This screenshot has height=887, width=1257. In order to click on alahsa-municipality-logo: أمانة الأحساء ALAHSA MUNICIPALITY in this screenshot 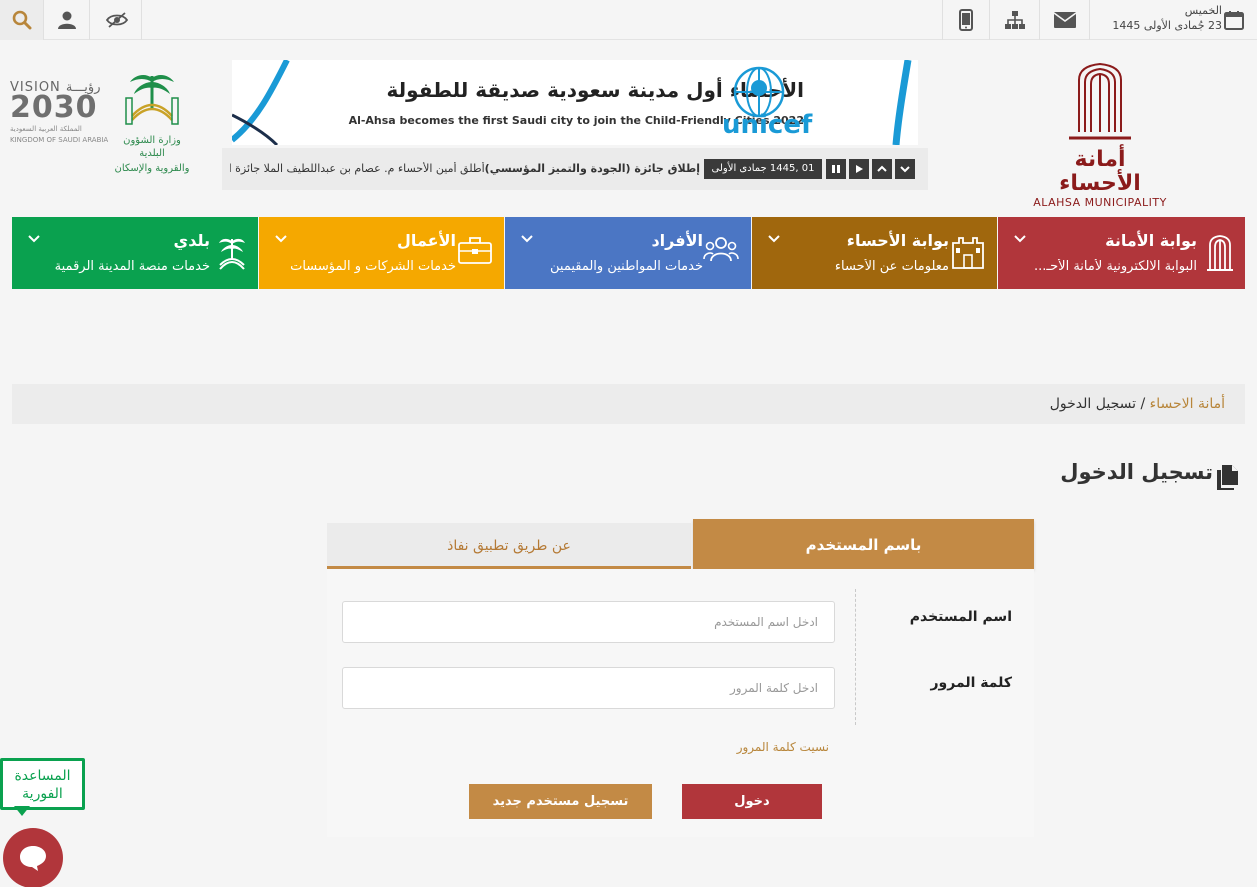, I will do `click(1100, 135)`.